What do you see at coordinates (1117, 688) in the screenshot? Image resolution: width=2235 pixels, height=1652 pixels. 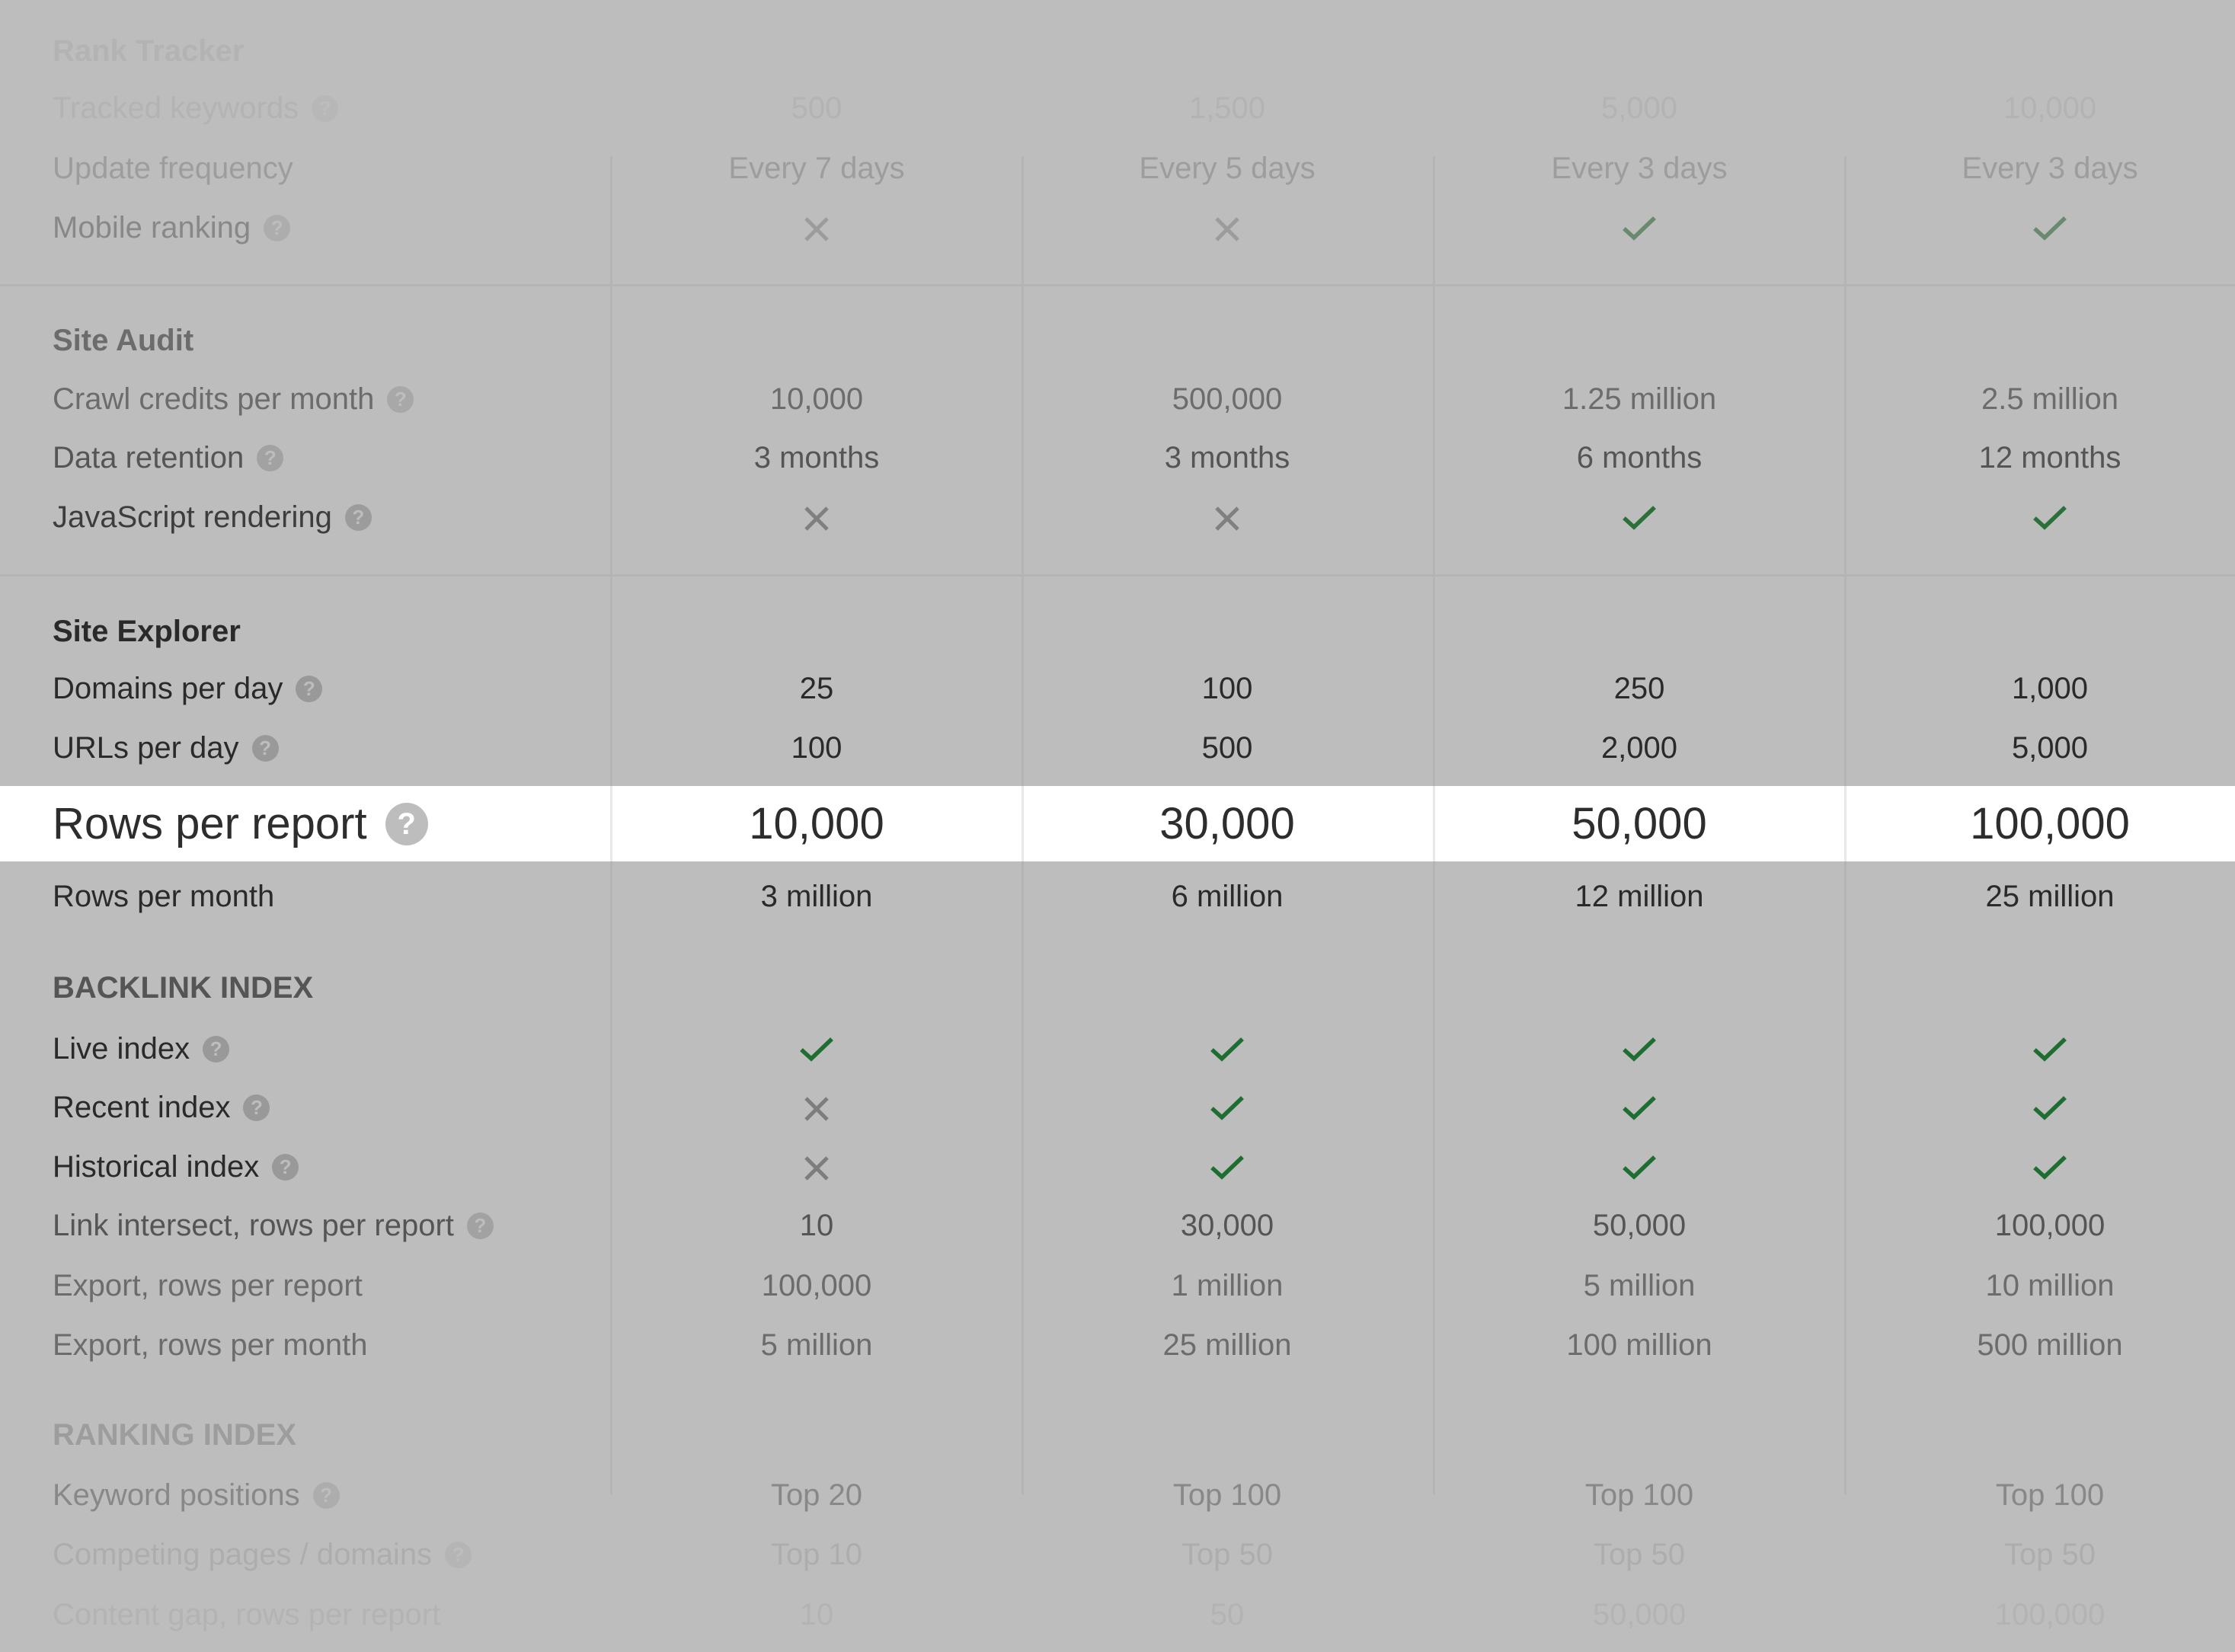 I see `feature-row: Domains per day? 25 100 250 1,000` at bounding box center [1117, 688].